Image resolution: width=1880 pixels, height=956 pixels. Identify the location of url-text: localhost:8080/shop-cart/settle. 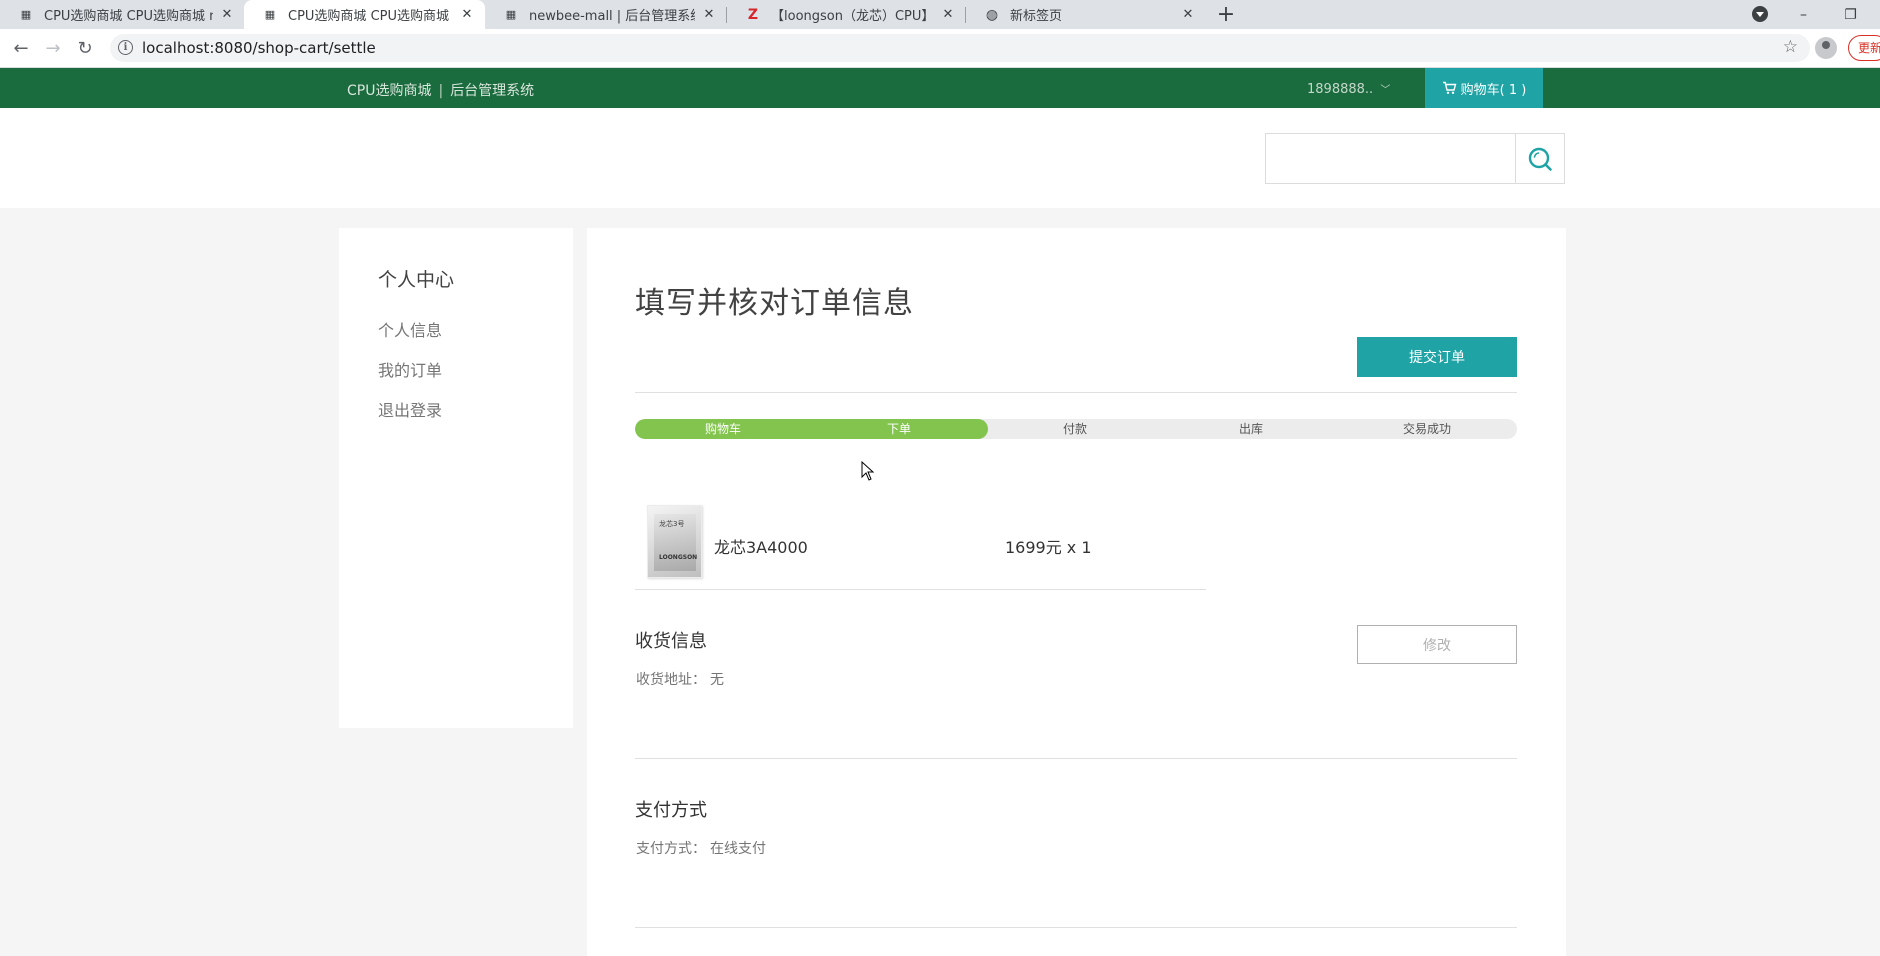
(259, 48).